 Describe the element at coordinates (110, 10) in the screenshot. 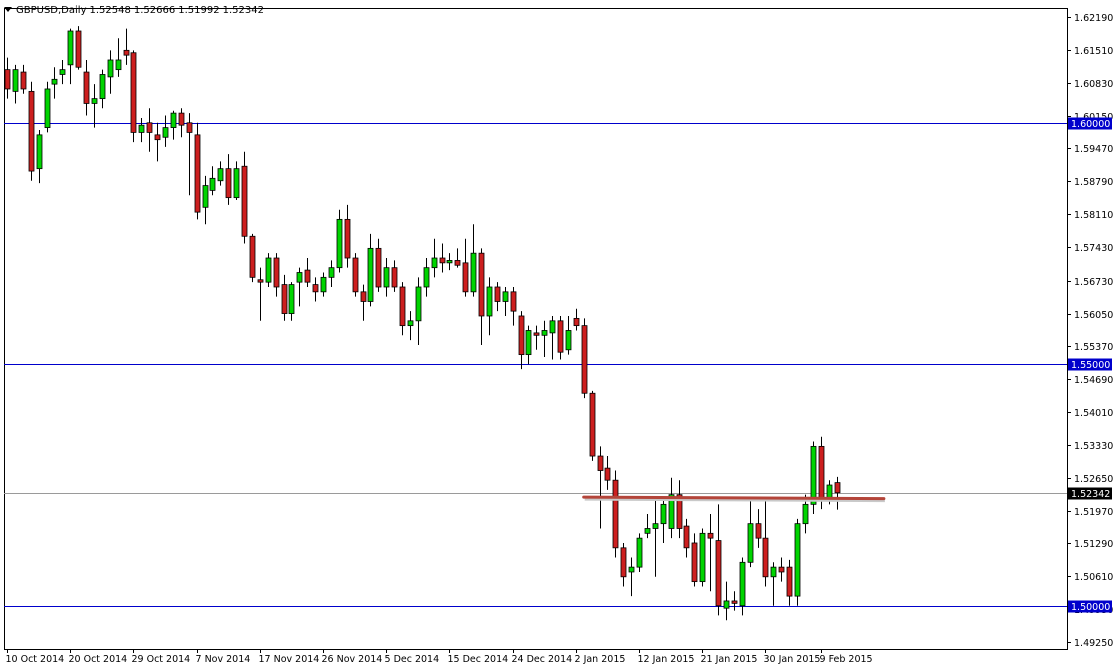

I see `open-value: 1.52548` at that location.